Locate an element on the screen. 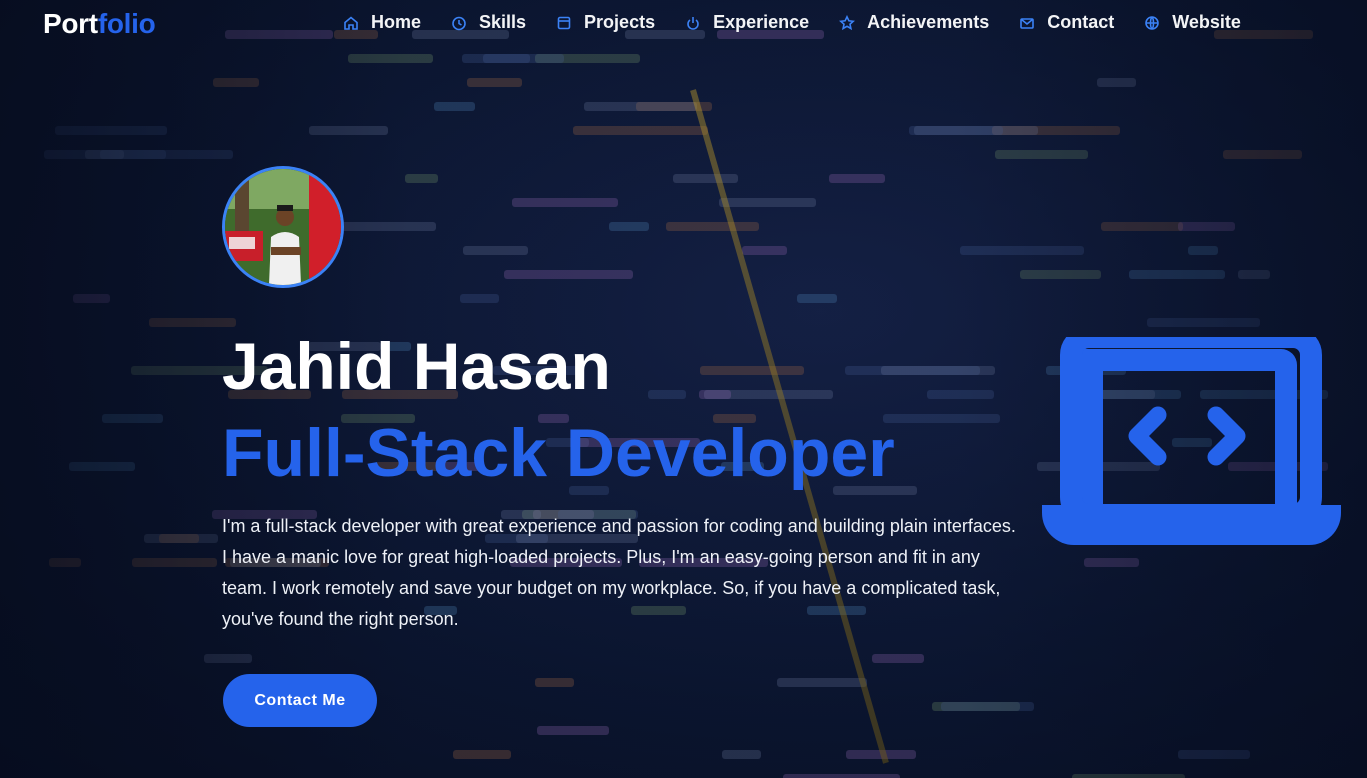 The width and height of the screenshot is (1367, 778). nav-label-projects: Projects is located at coordinates (620, 22).